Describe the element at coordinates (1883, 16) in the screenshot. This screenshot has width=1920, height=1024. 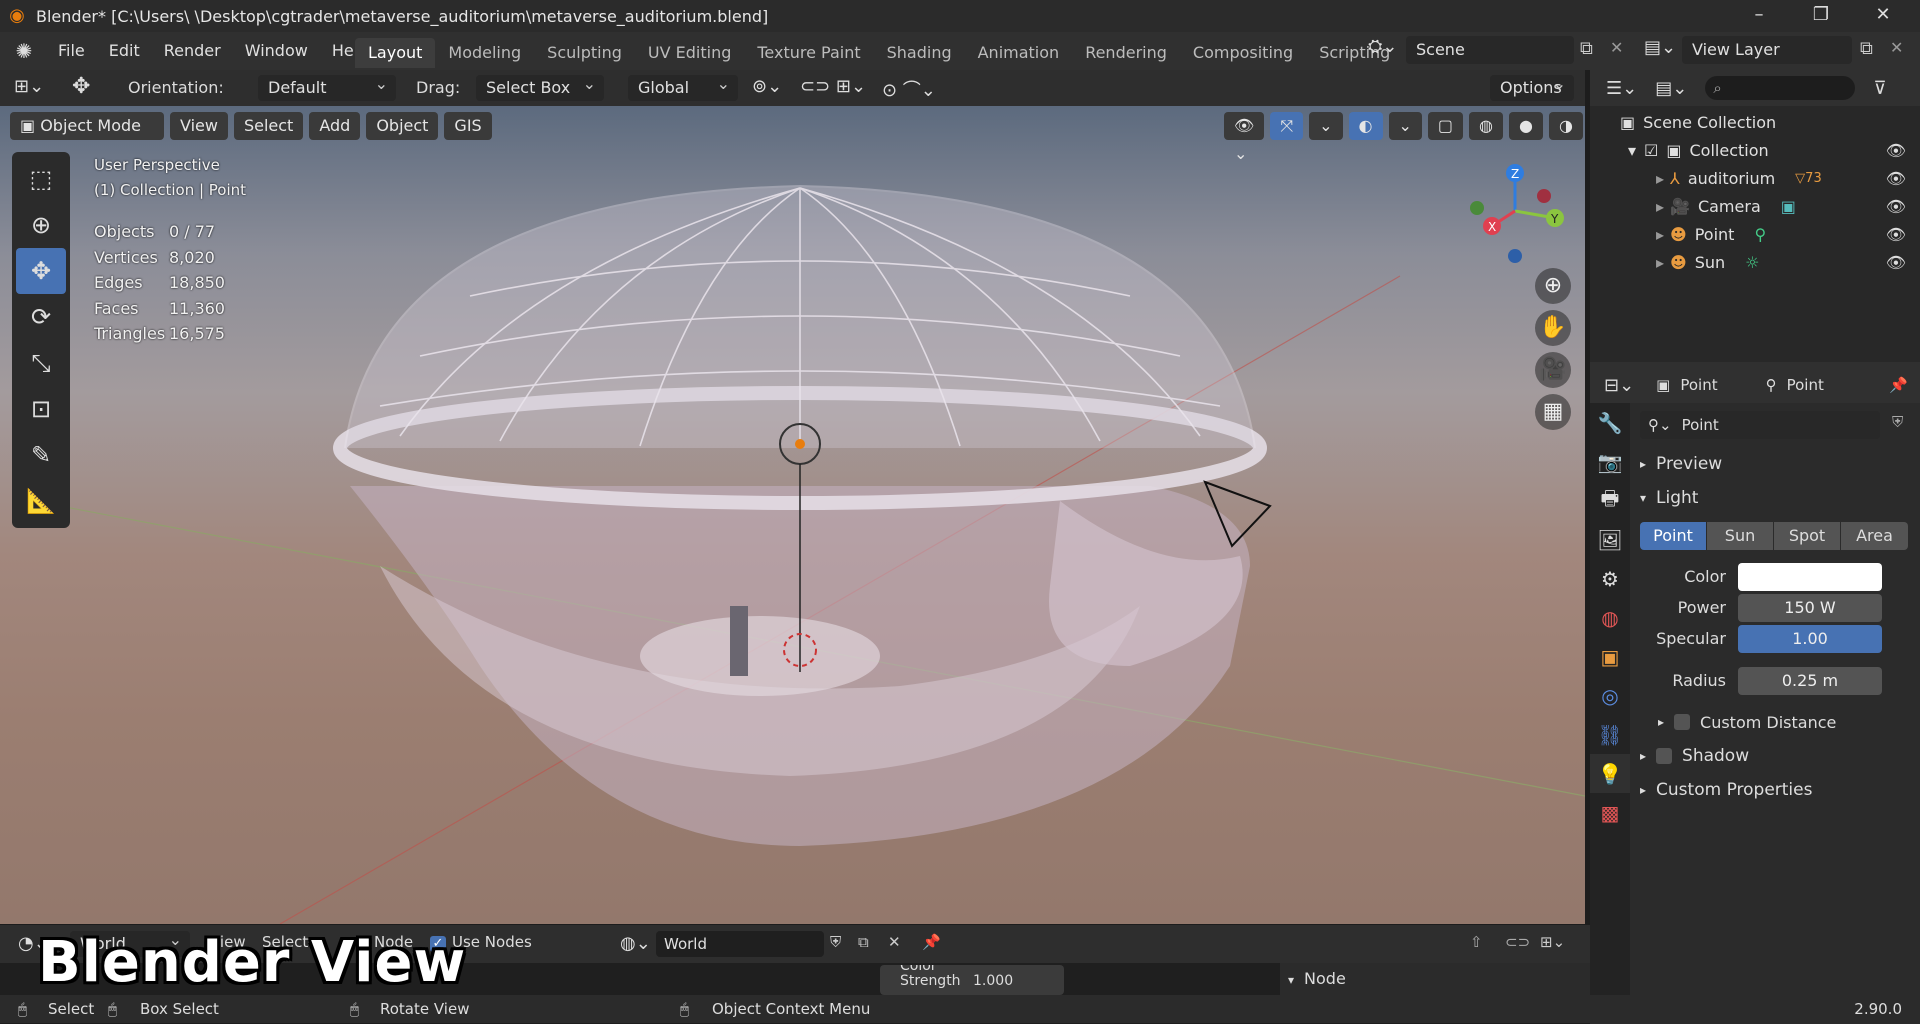
I see `close-button: ✕` at that location.